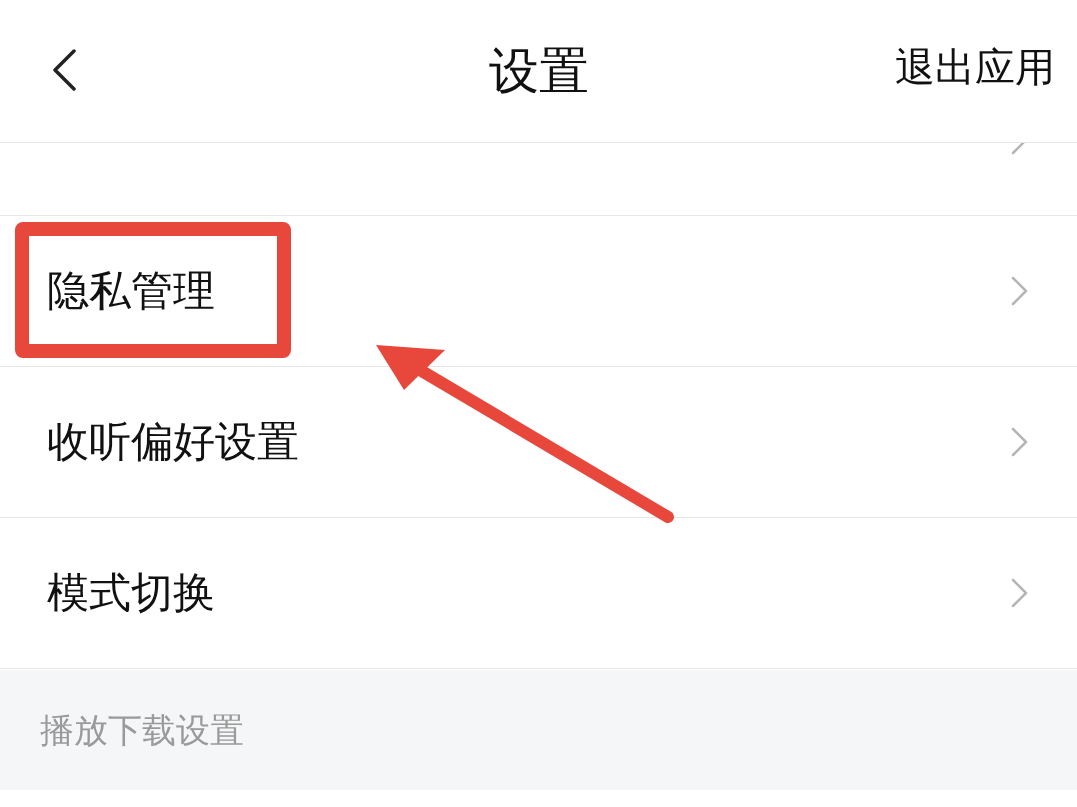 The image size is (1077, 807). I want to click on row-label: 模式切换, so click(131, 593).